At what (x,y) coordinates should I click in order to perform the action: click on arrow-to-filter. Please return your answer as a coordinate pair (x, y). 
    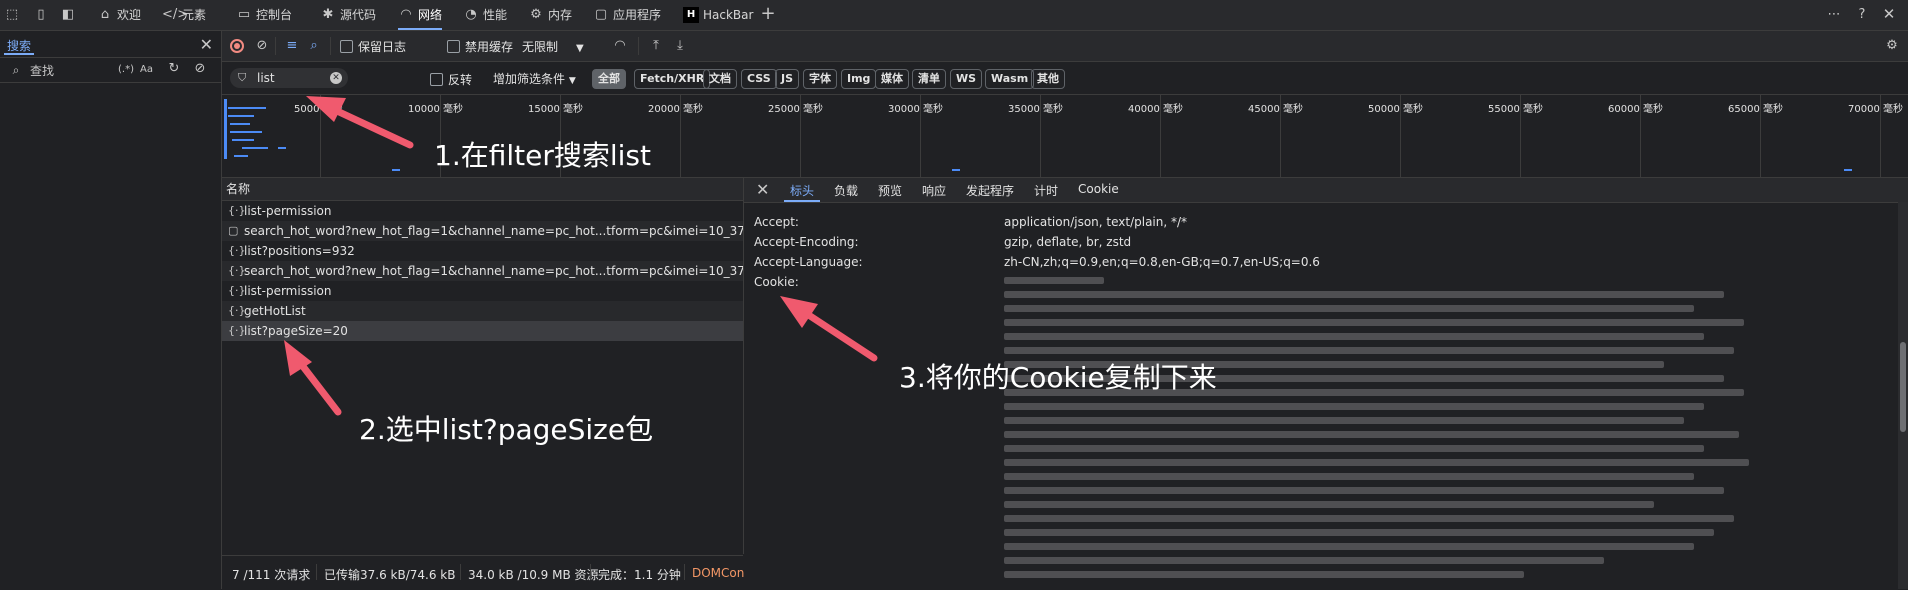
    Looking at the image, I should click on (360, 122).